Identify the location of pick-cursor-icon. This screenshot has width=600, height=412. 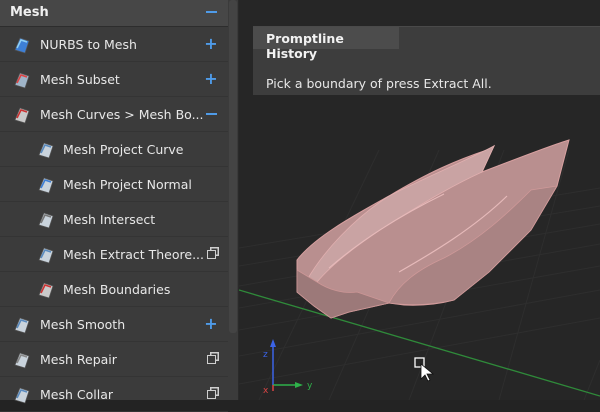
(424, 369).